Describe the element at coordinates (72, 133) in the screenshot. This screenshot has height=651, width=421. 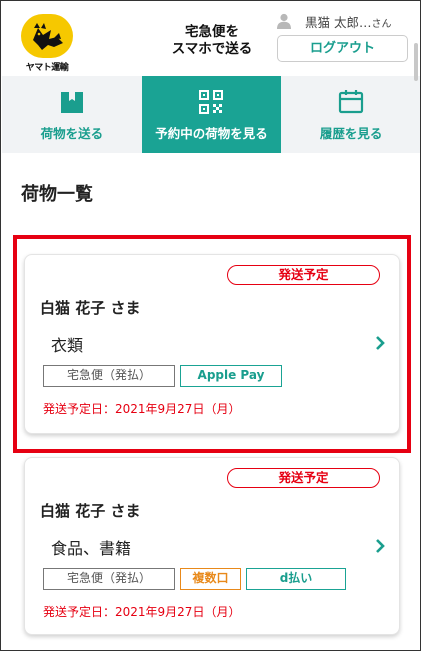
I see `nav-label: 荷物を送る` at that location.